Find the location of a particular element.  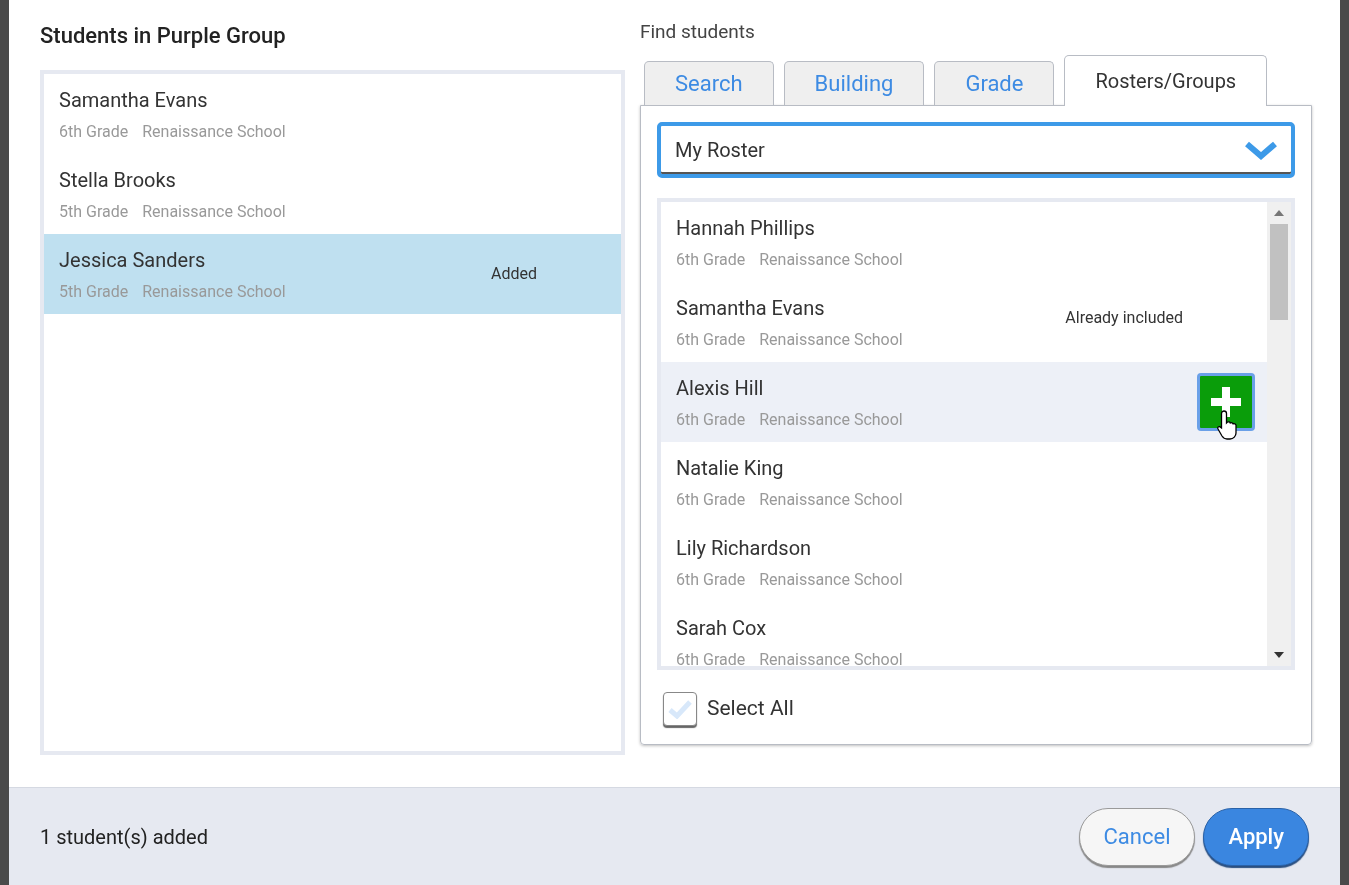

student-name: Sarah Cox is located at coordinates (722, 628).